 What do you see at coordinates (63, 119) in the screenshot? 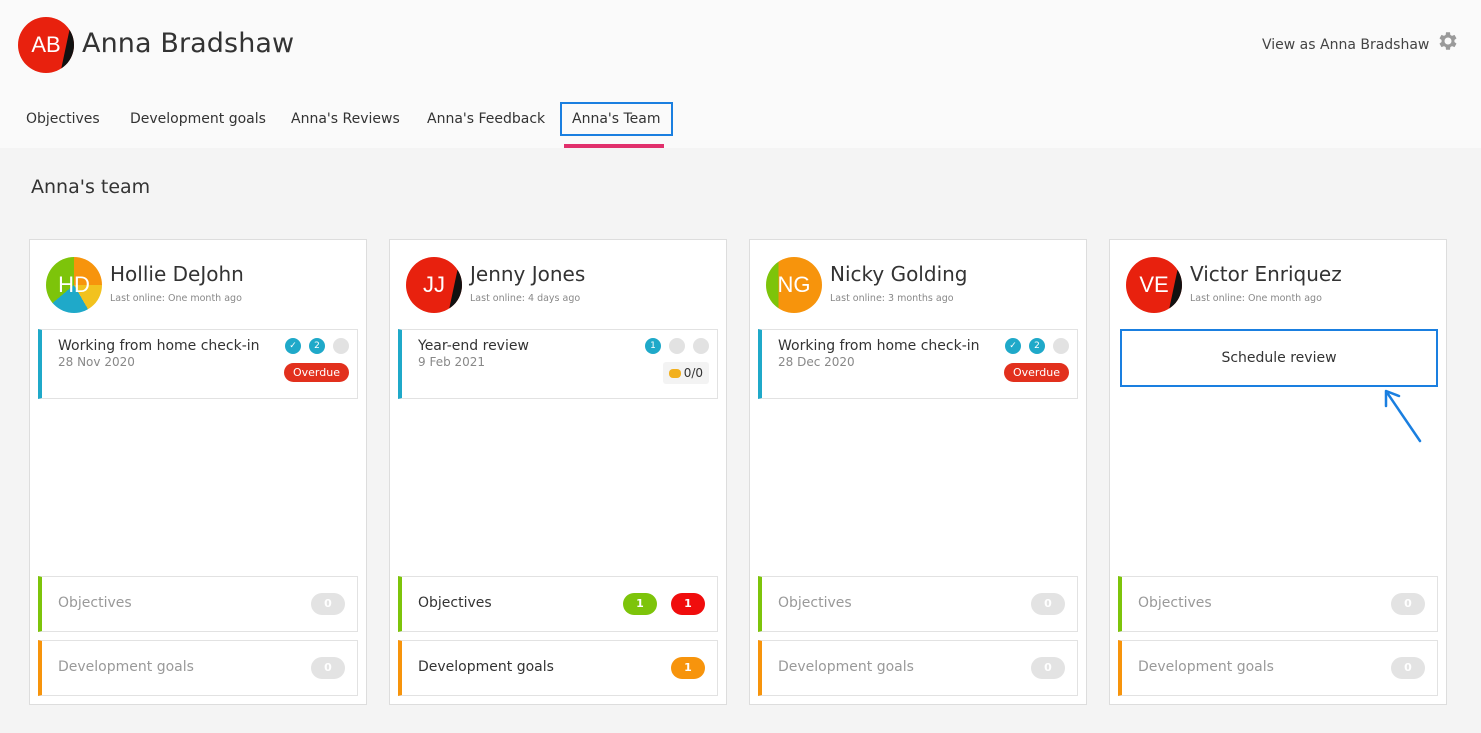
I see `tab-objectives: Objectives` at bounding box center [63, 119].